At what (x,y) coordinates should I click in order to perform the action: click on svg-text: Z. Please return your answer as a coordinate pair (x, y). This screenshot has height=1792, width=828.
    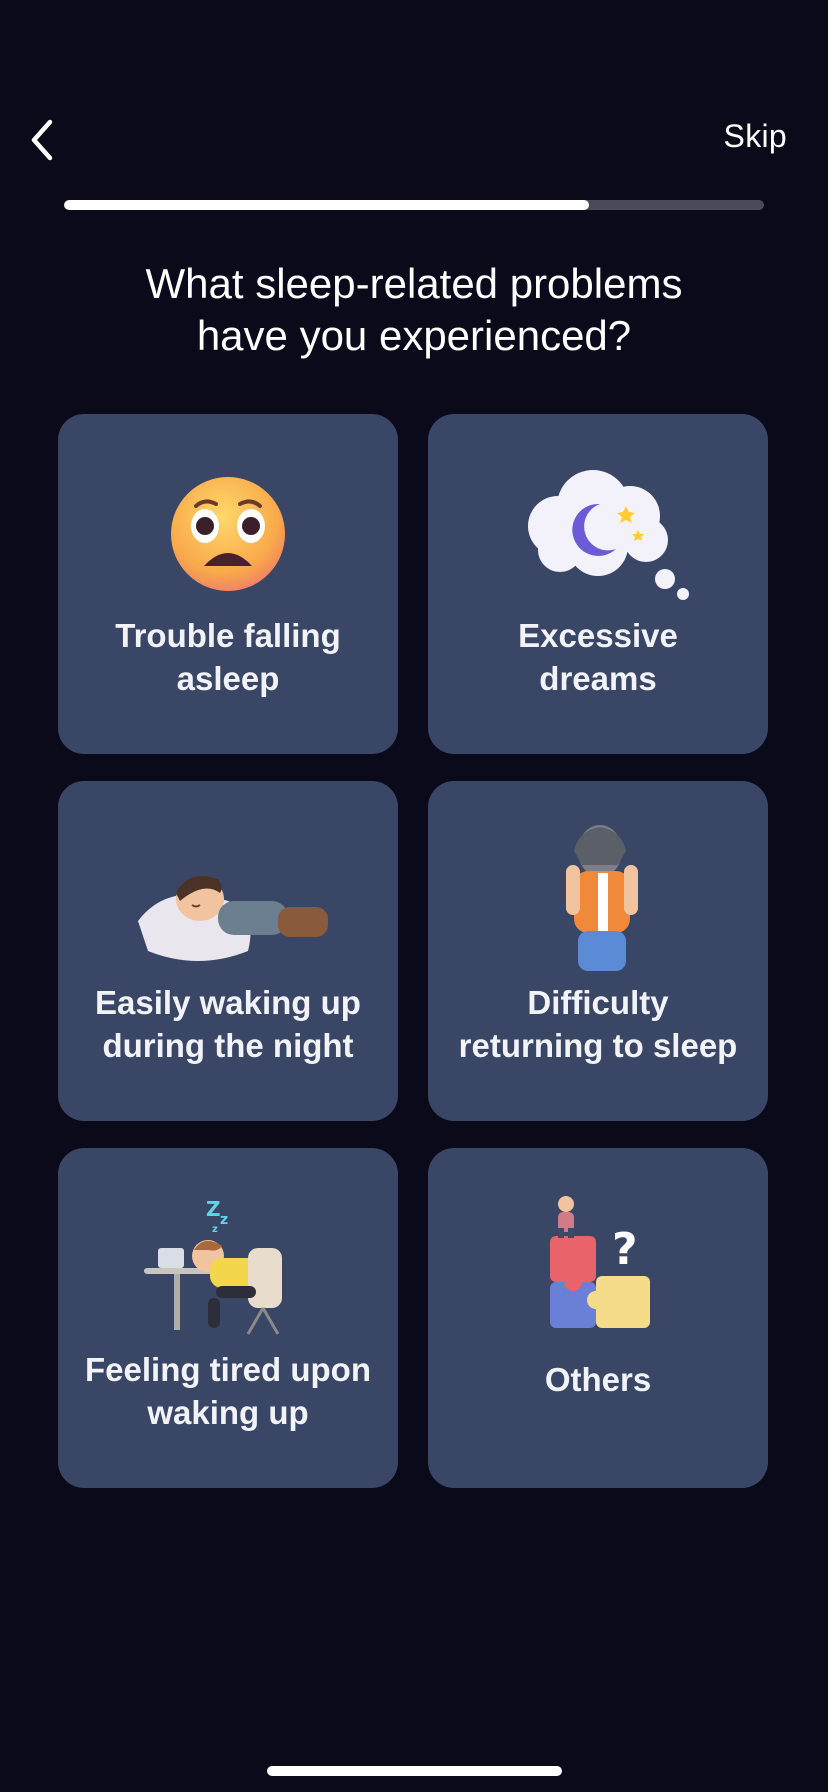
    Looking at the image, I should click on (213, 1209).